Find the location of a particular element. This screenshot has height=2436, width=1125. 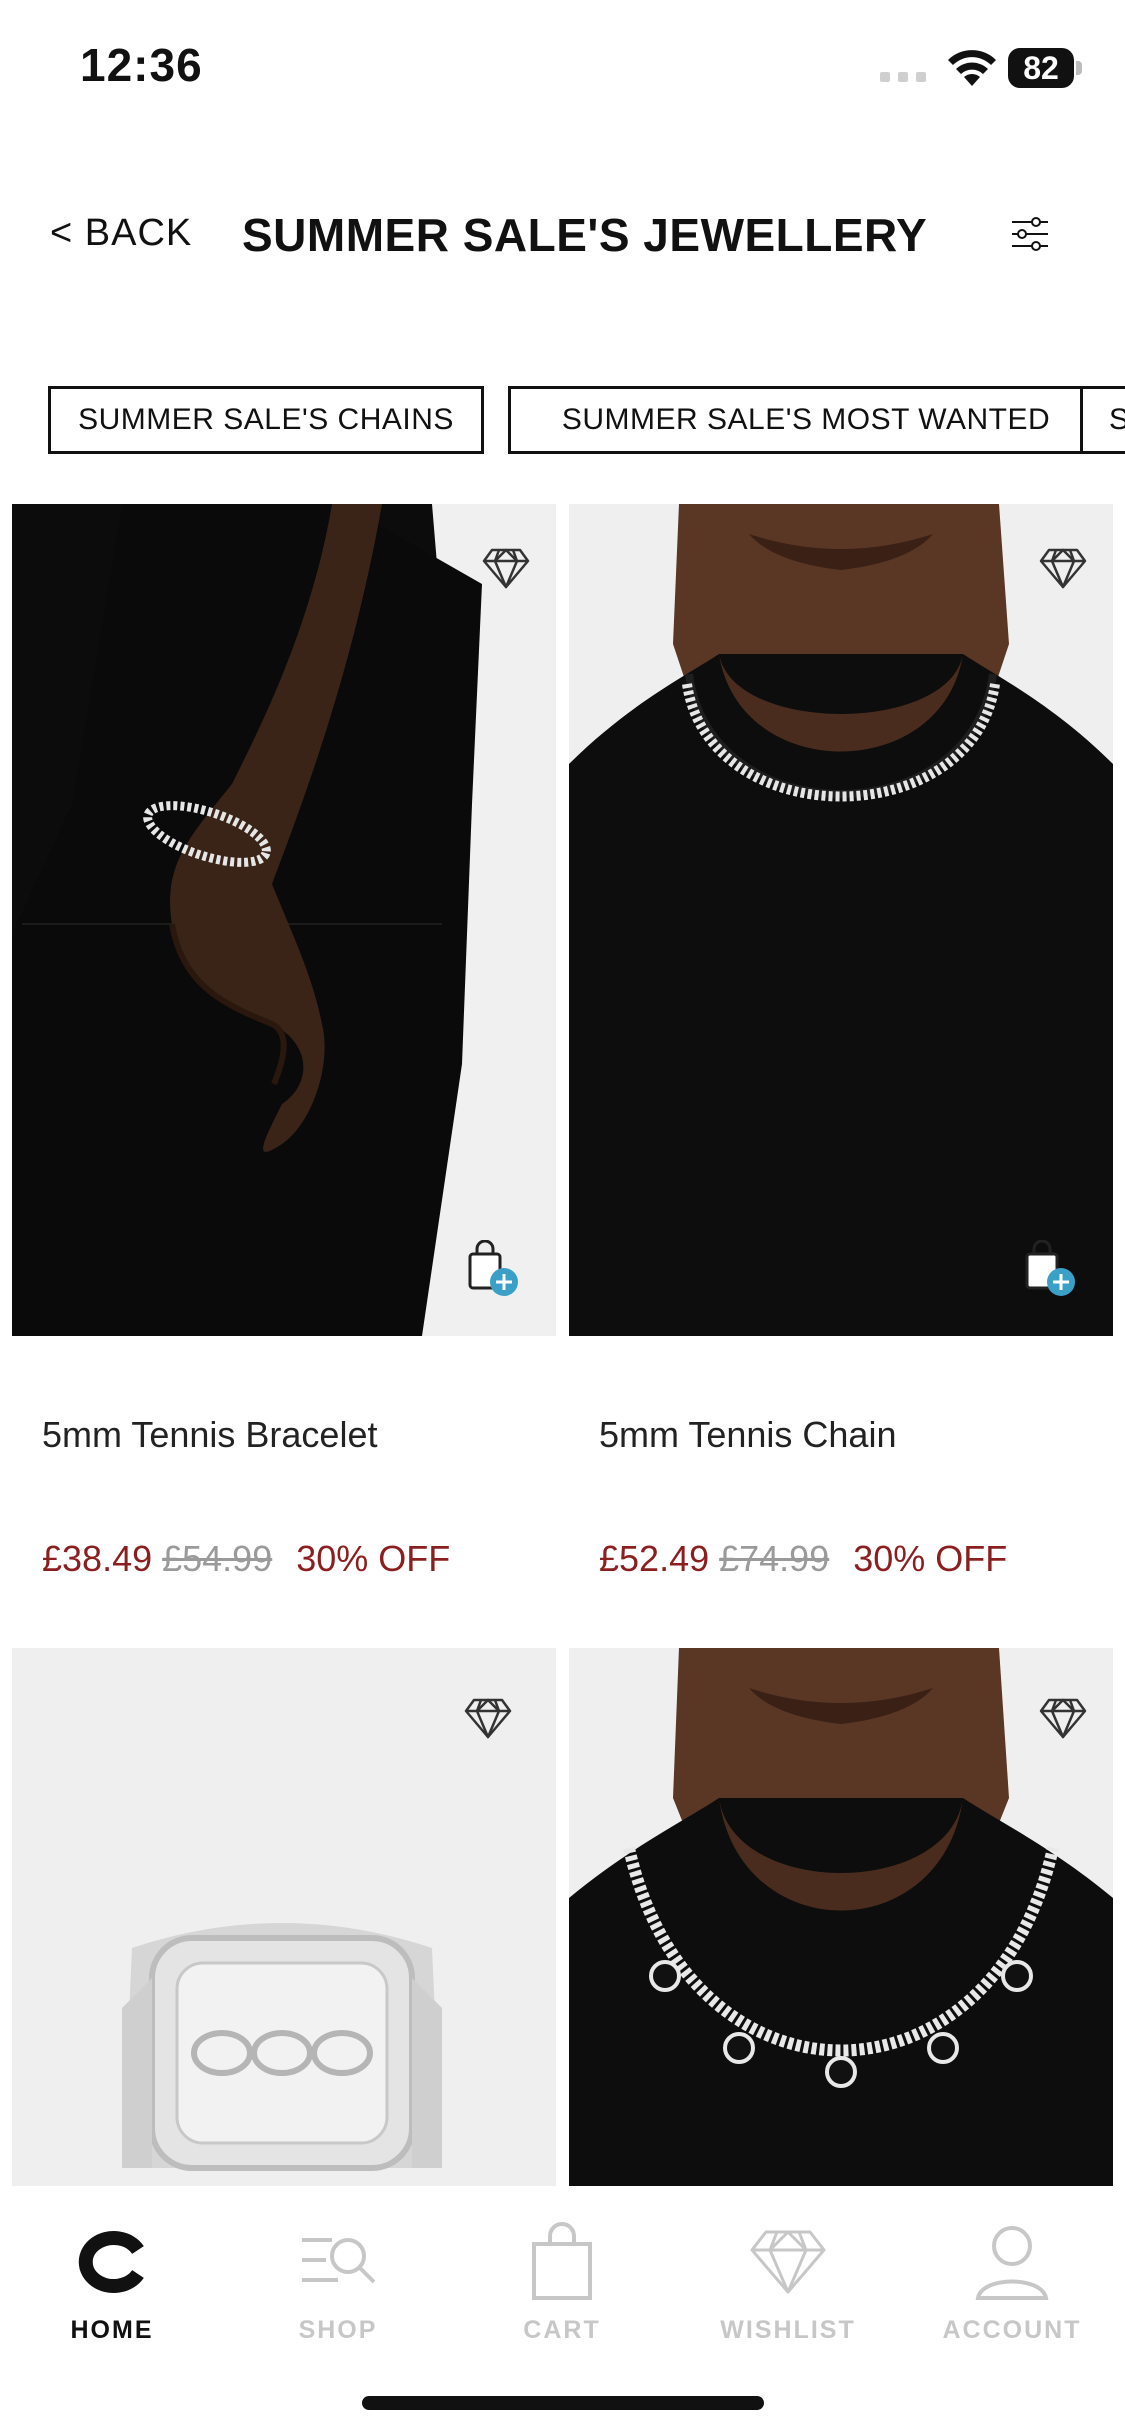

tab-cart: CART is located at coordinates (562, 2292).